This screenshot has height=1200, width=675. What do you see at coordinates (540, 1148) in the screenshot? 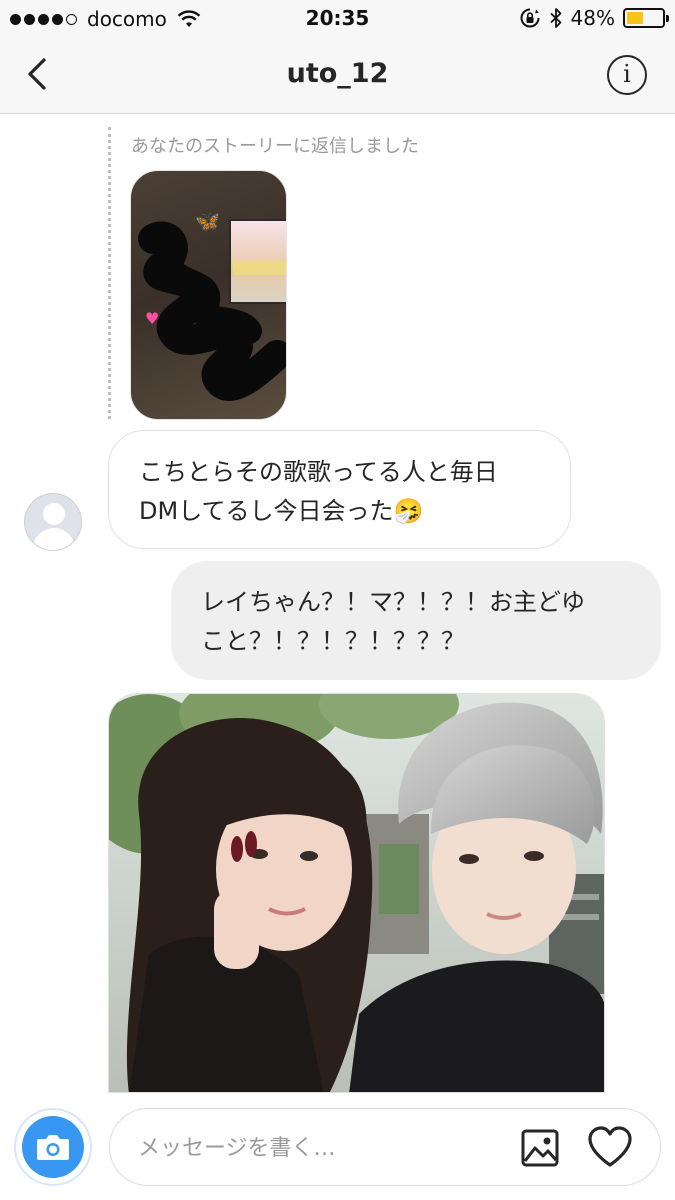
I see `gallery-button` at bounding box center [540, 1148].